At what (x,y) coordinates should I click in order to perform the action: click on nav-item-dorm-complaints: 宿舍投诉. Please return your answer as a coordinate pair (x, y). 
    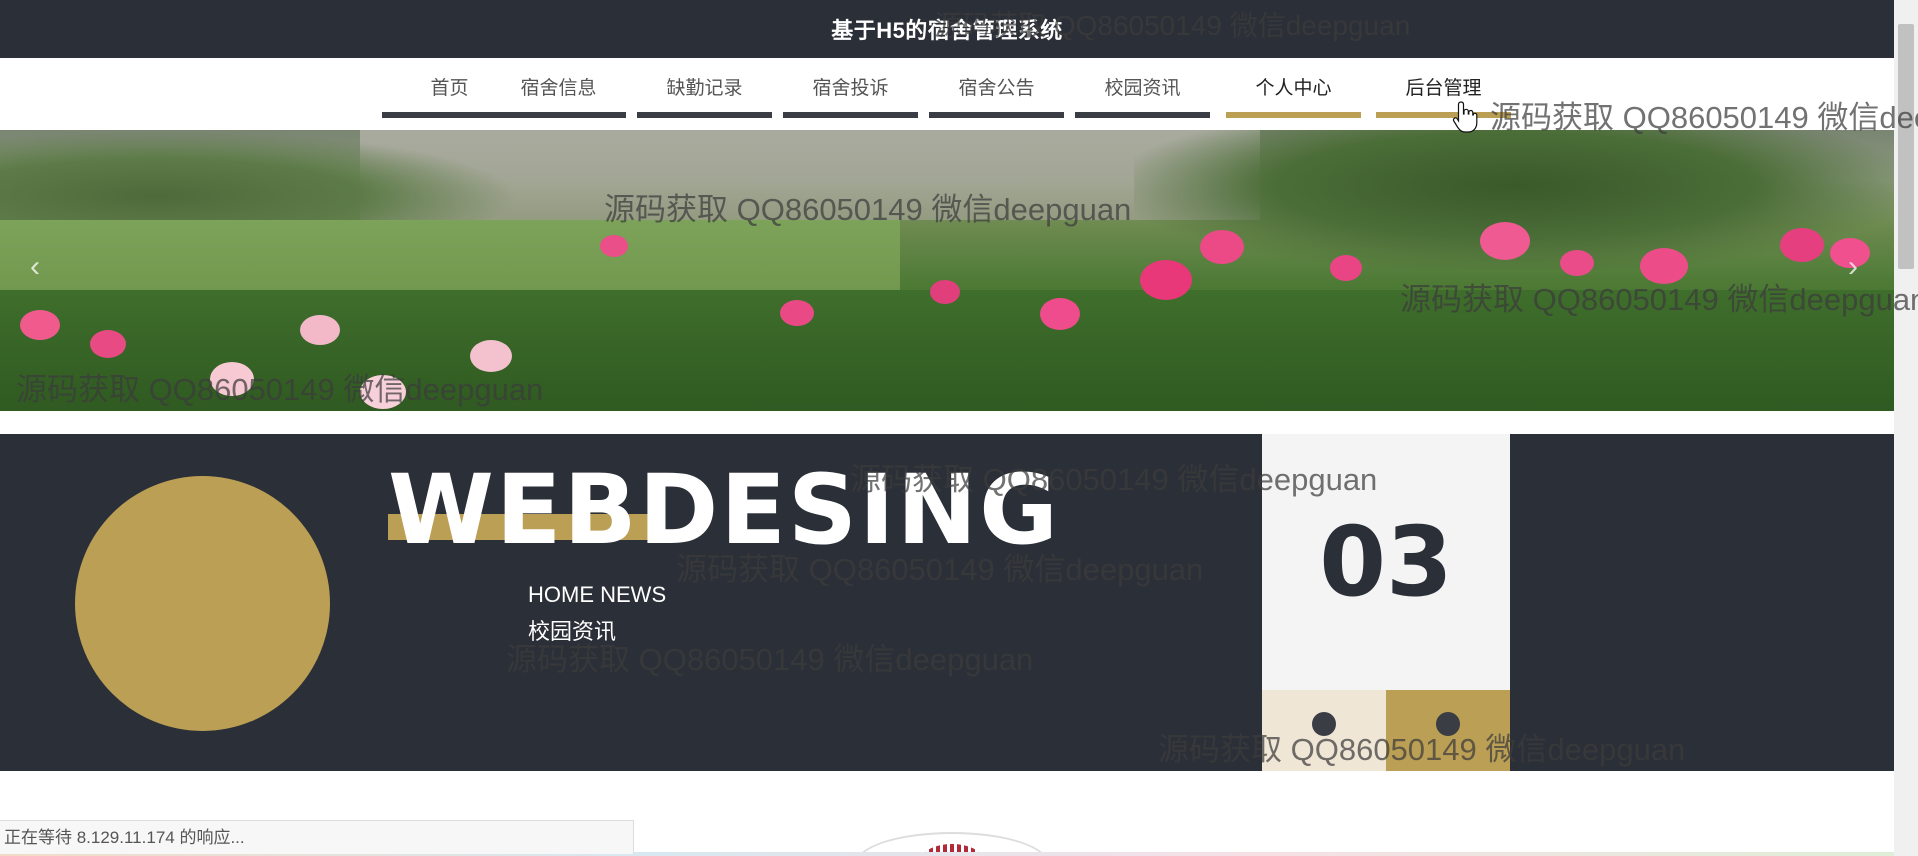
    Looking at the image, I should click on (850, 95).